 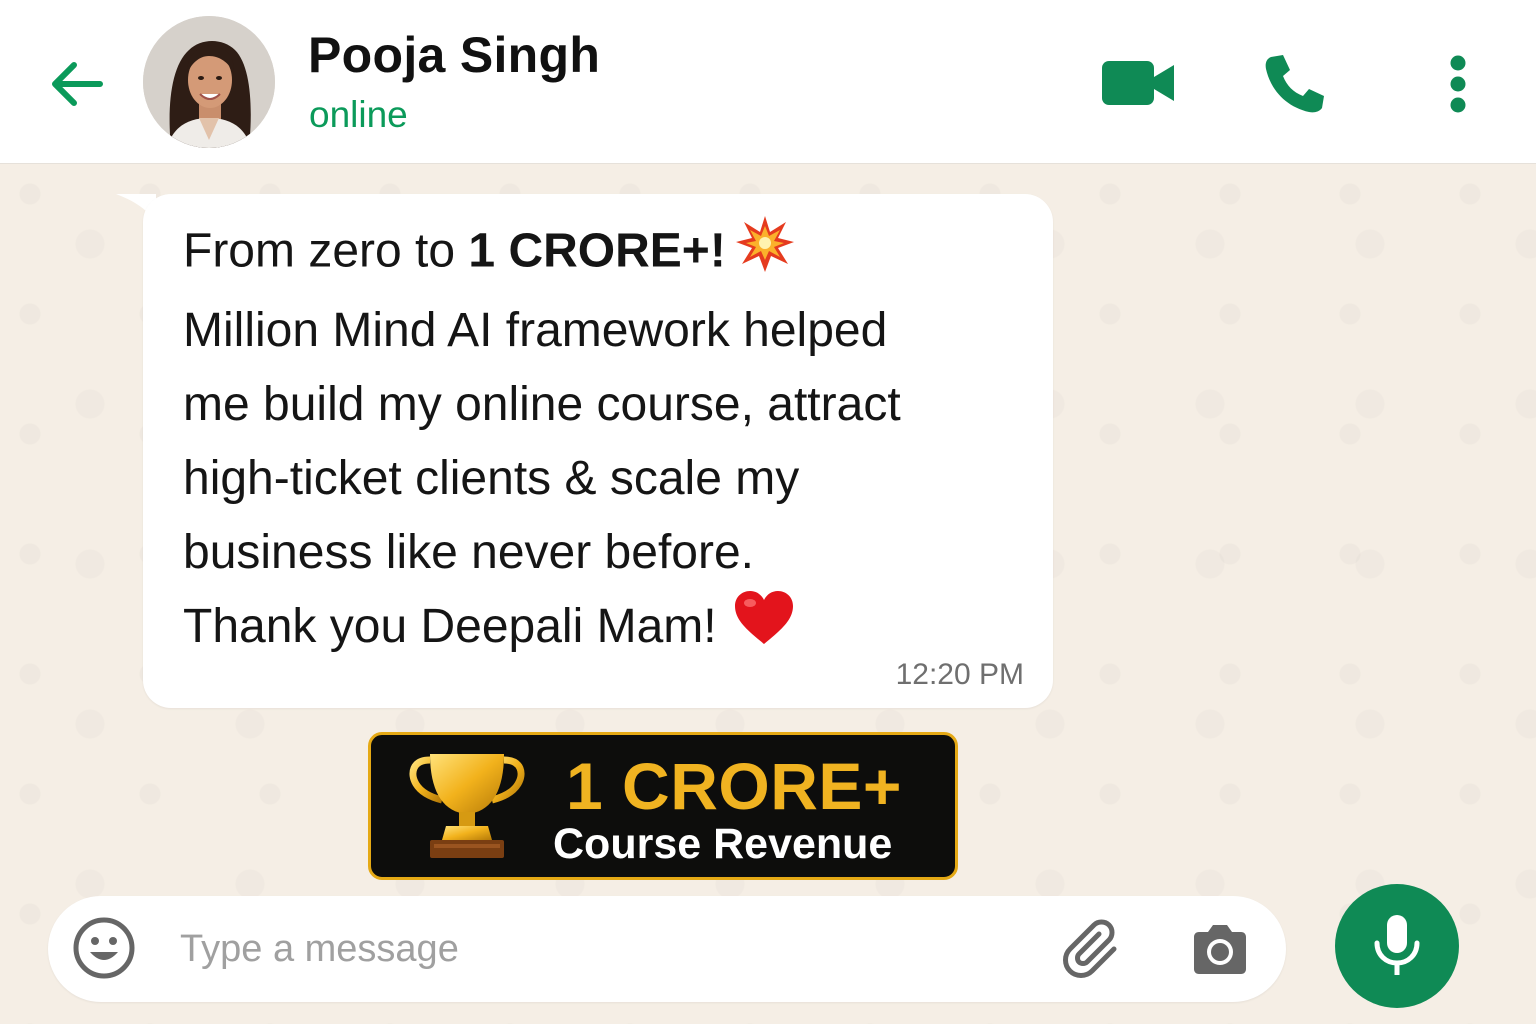 What do you see at coordinates (597, 251) in the screenshot?
I see `message-bold-text: 1 CRORE+!` at bounding box center [597, 251].